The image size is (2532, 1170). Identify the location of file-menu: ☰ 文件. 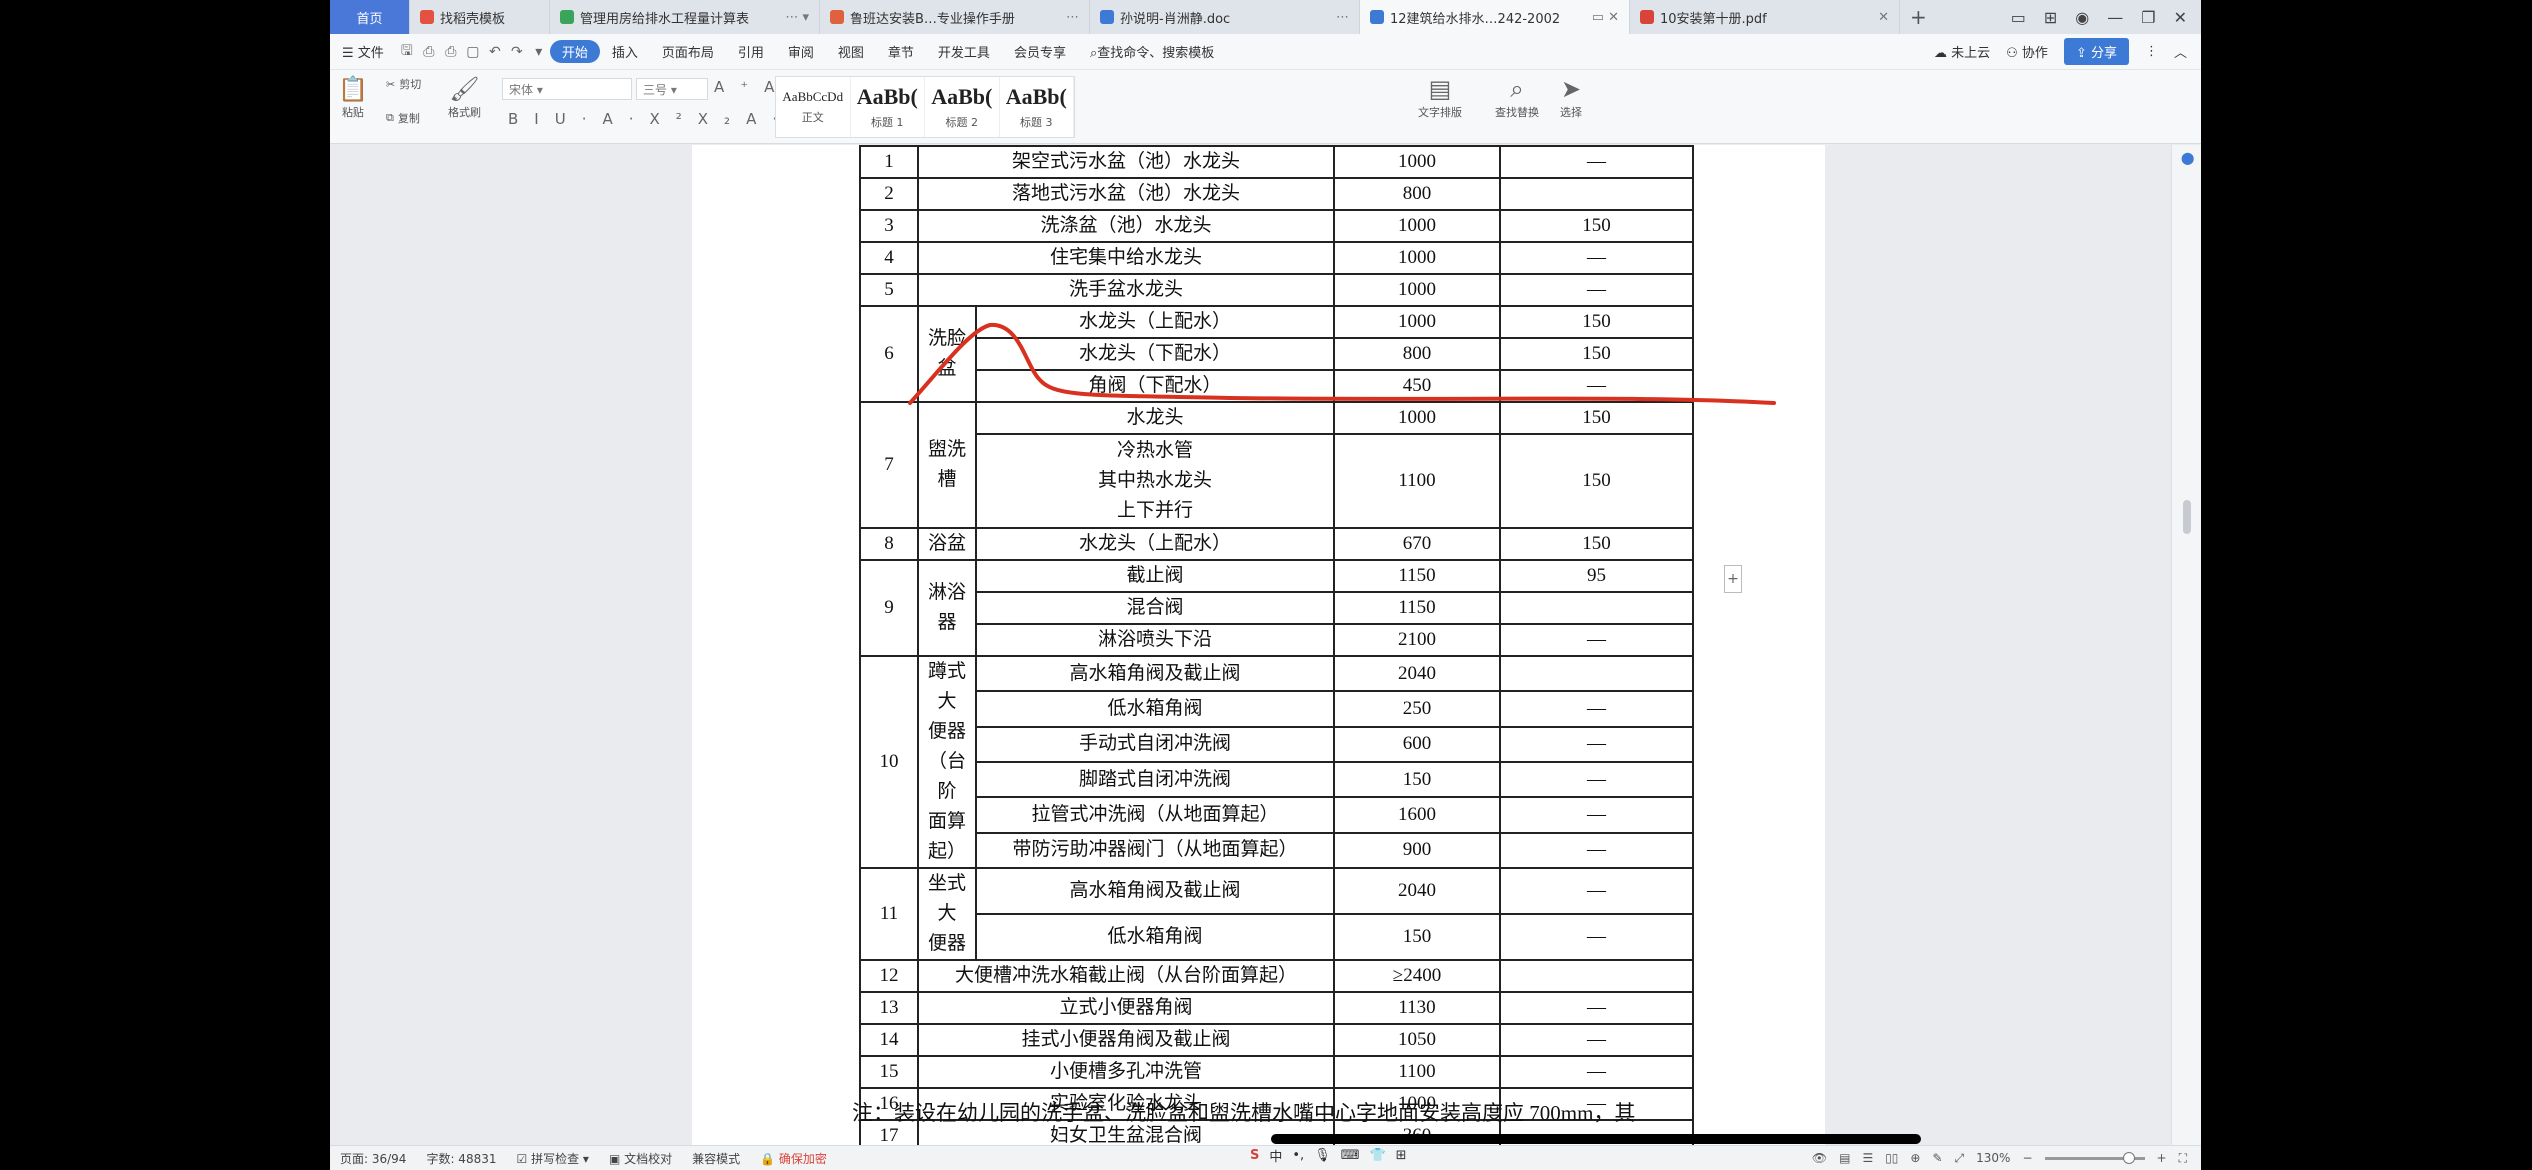
(363, 51).